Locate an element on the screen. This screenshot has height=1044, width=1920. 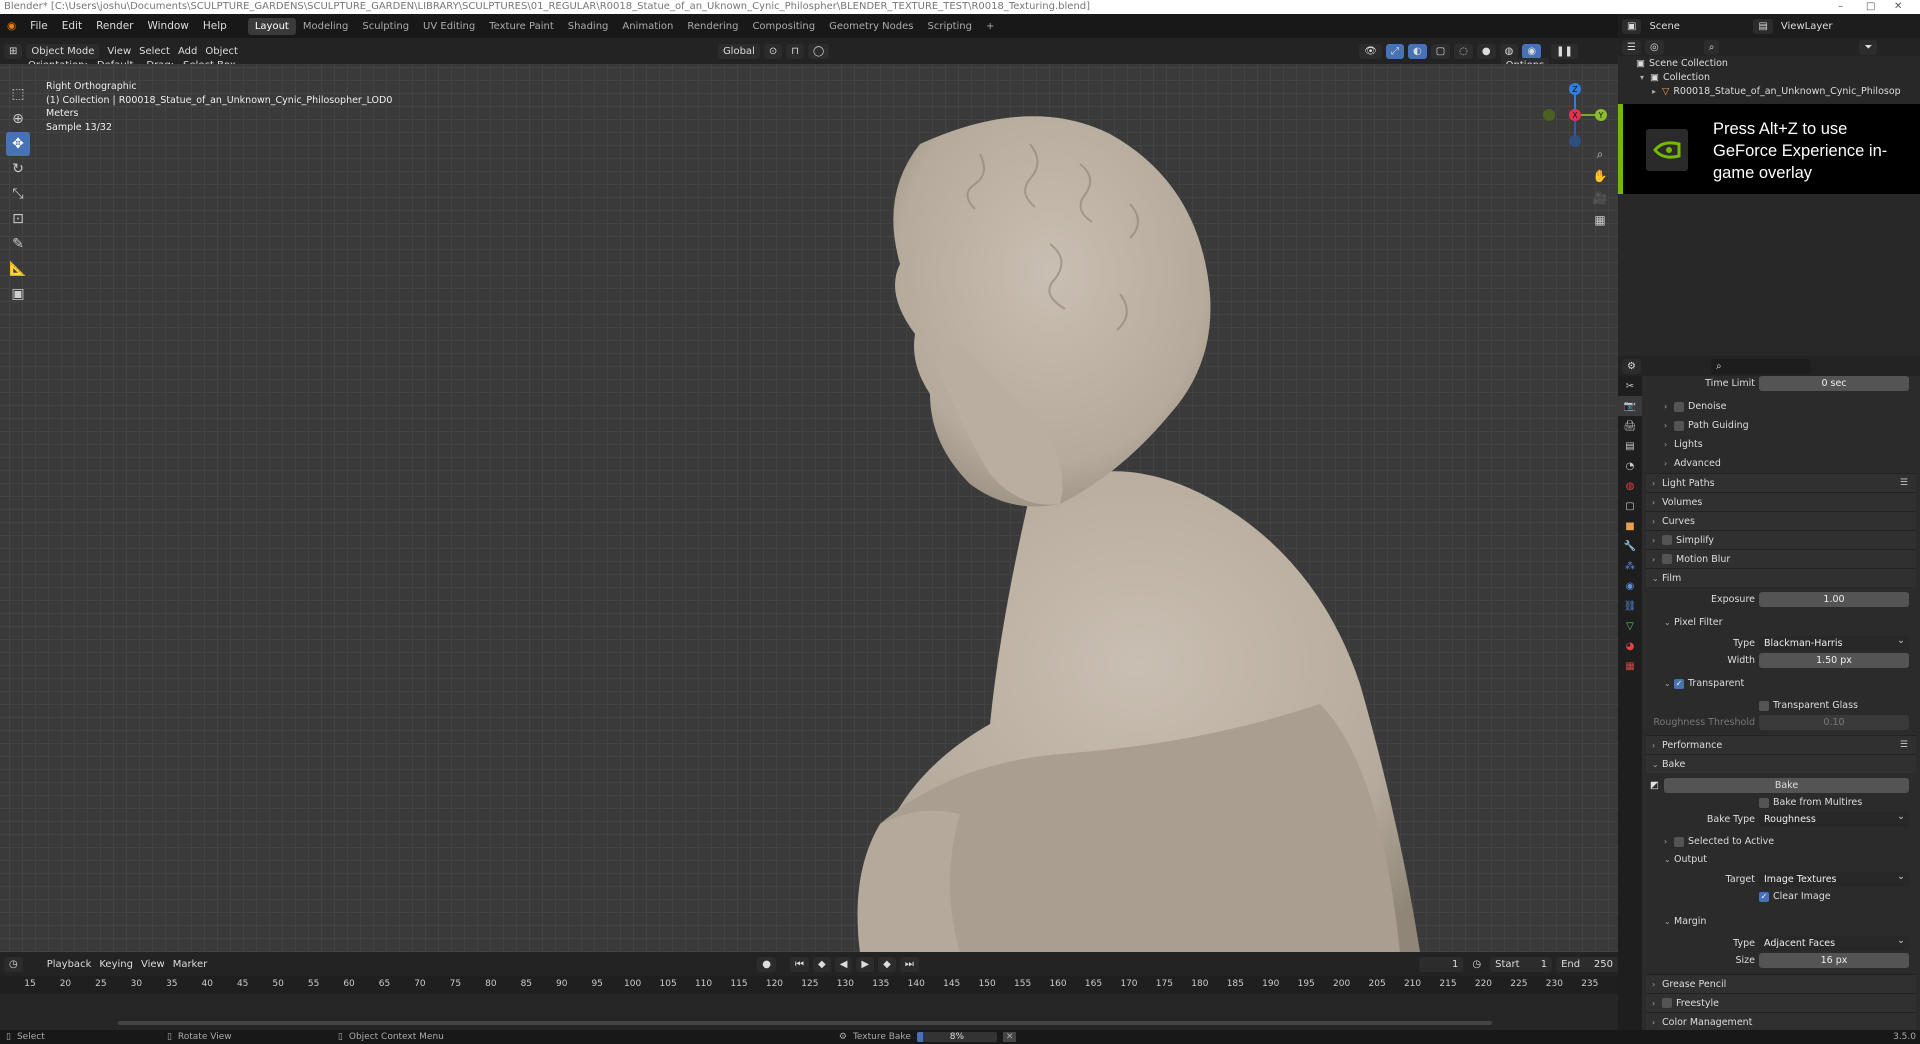
clear-image-checkbox: ✓ Clear Image is located at coordinates (1795, 896).